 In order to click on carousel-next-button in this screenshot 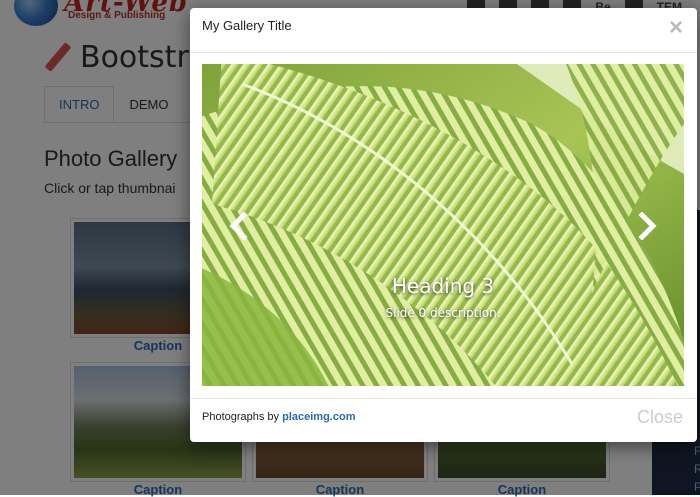, I will do `click(647, 226)`.